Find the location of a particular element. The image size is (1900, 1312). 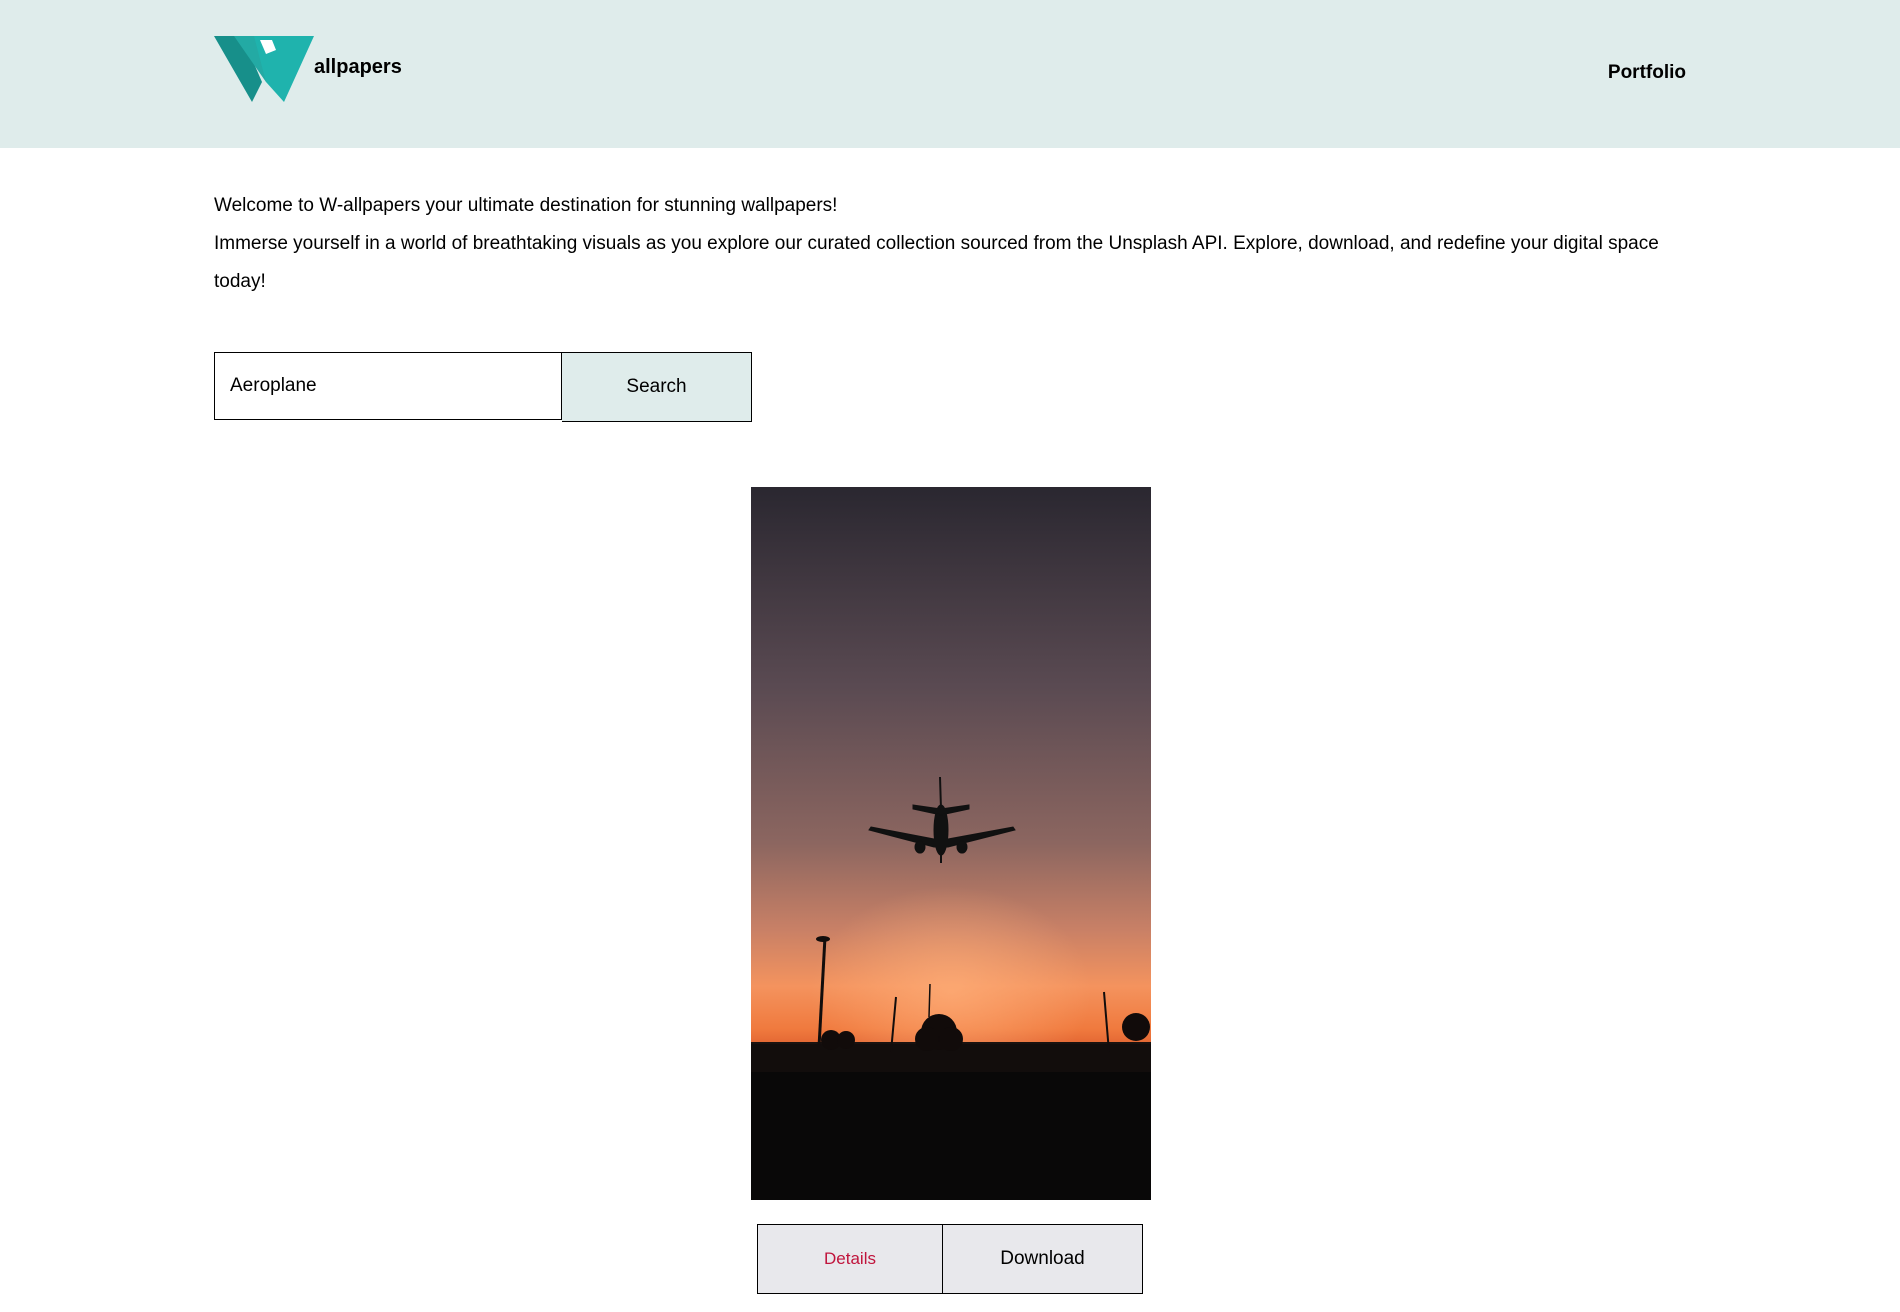

site-header: allpapers Portfolio is located at coordinates (950, 74).